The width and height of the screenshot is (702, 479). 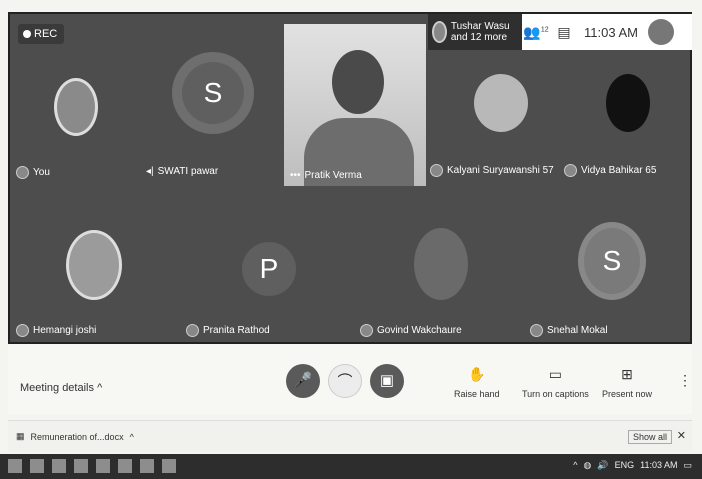 I want to click on doc-icon: ▦, so click(x=20, y=436).